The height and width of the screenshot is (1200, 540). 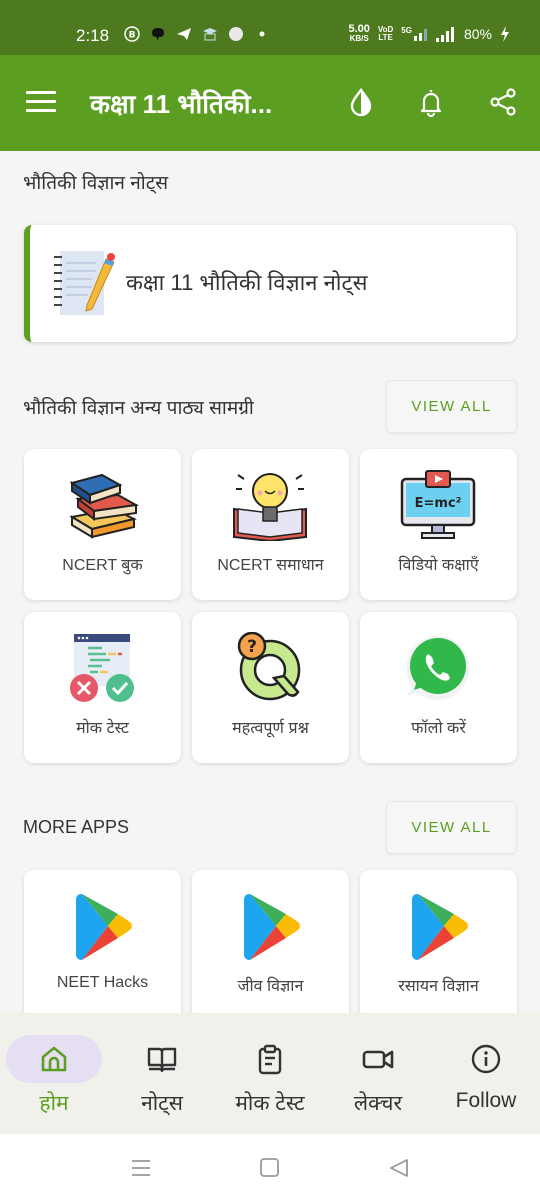 What do you see at coordinates (505, 33) in the screenshot?
I see `charging-icon` at bounding box center [505, 33].